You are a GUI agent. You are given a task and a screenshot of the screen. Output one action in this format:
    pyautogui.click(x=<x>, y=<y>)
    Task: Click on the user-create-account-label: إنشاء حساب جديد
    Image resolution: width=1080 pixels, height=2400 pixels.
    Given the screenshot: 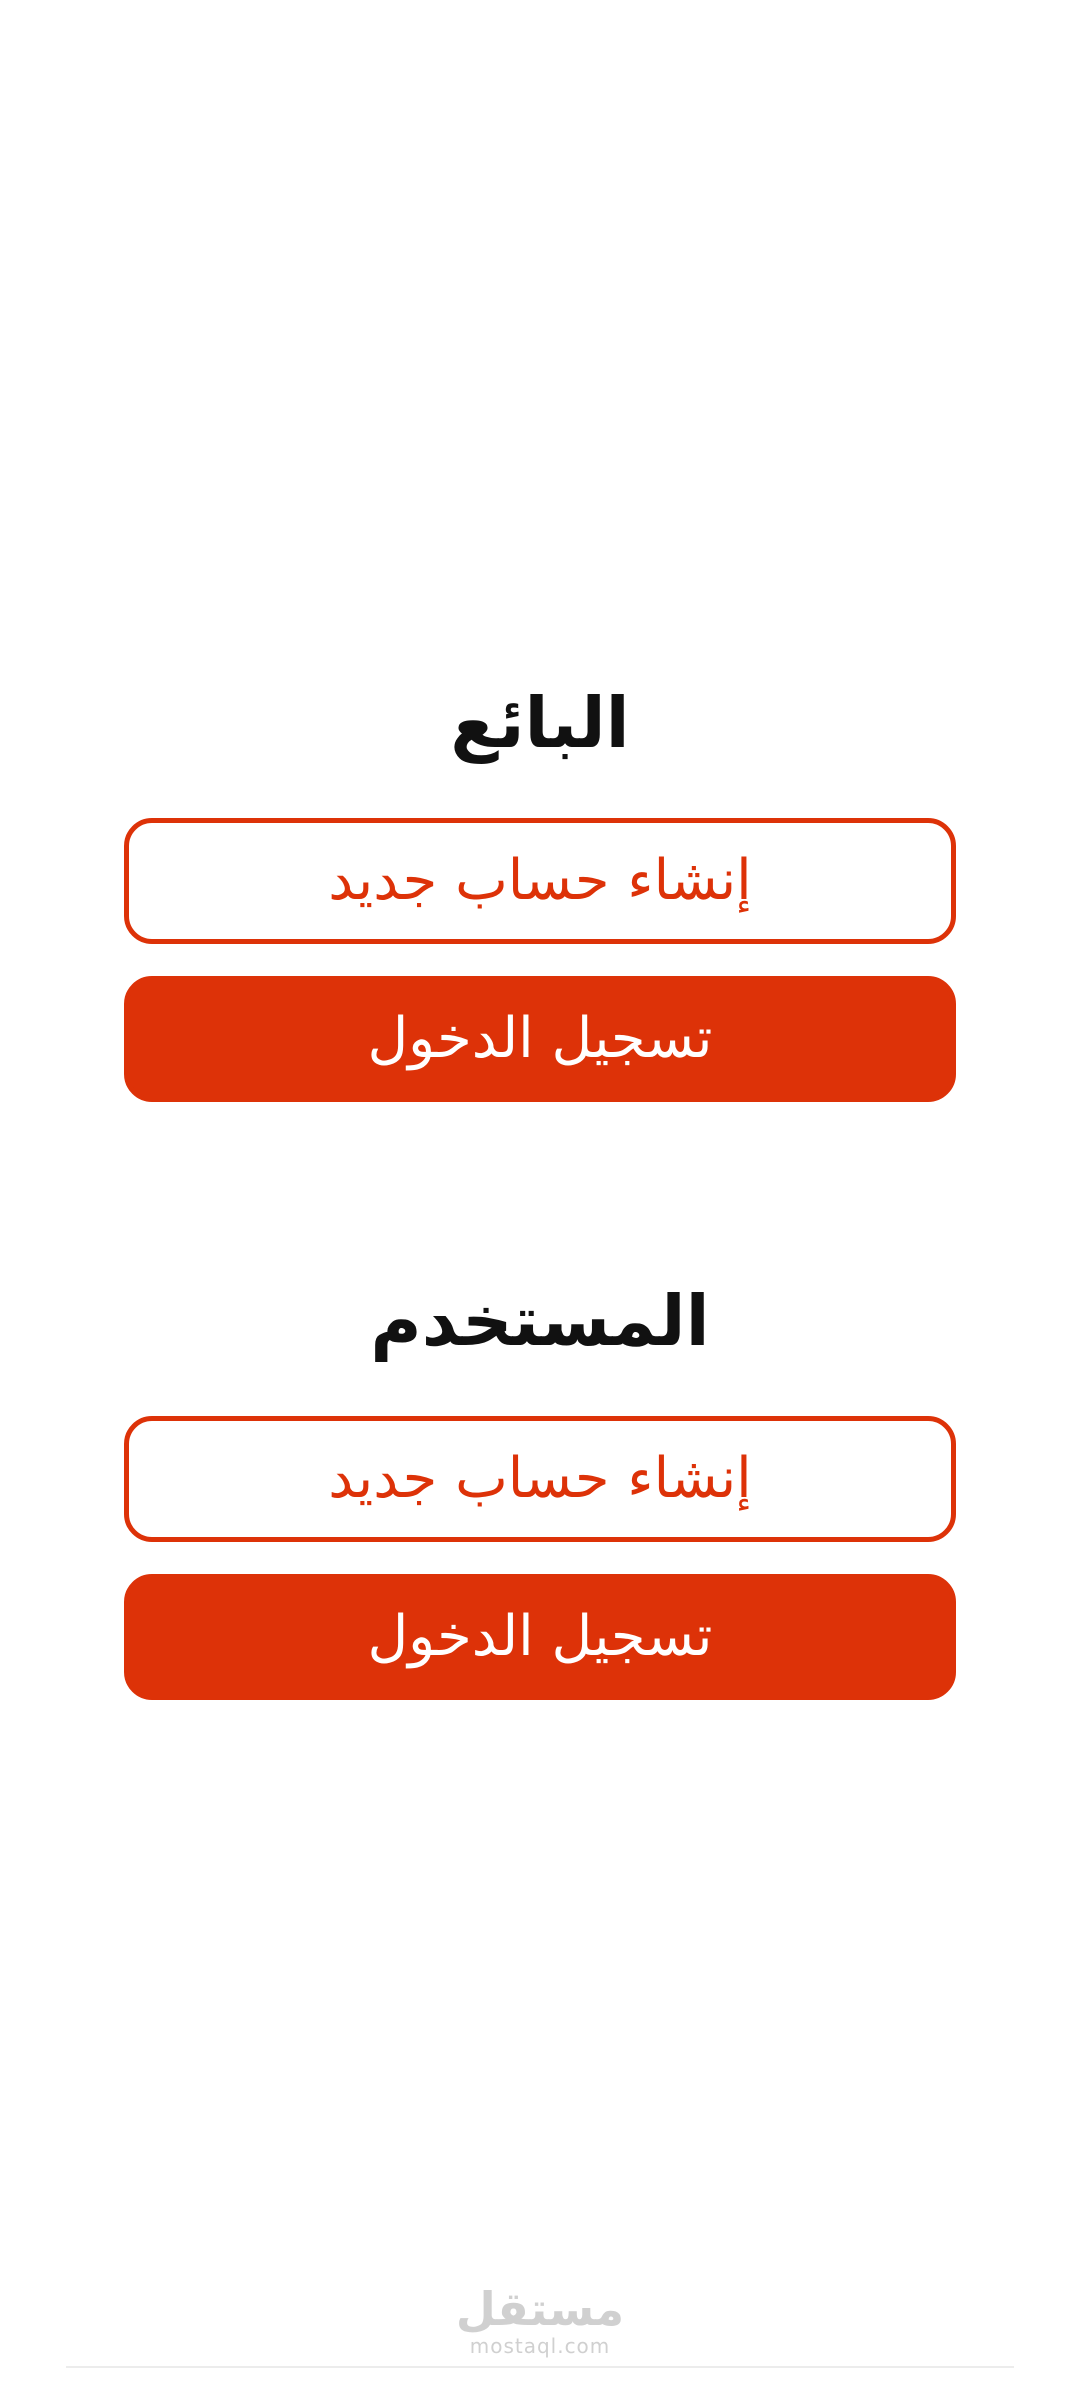 What is the action you would take?
    pyautogui.click(x=540, y=1478)
    